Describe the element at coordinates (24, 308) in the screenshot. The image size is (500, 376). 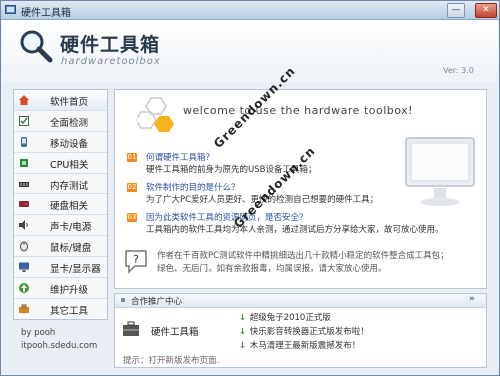
I see `tools-icon` at that location.